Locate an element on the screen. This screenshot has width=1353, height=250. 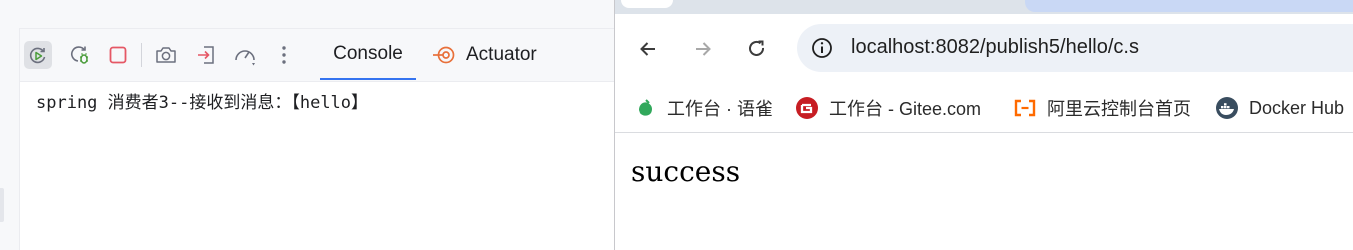
stop-button is located at coordinates (118, 55).